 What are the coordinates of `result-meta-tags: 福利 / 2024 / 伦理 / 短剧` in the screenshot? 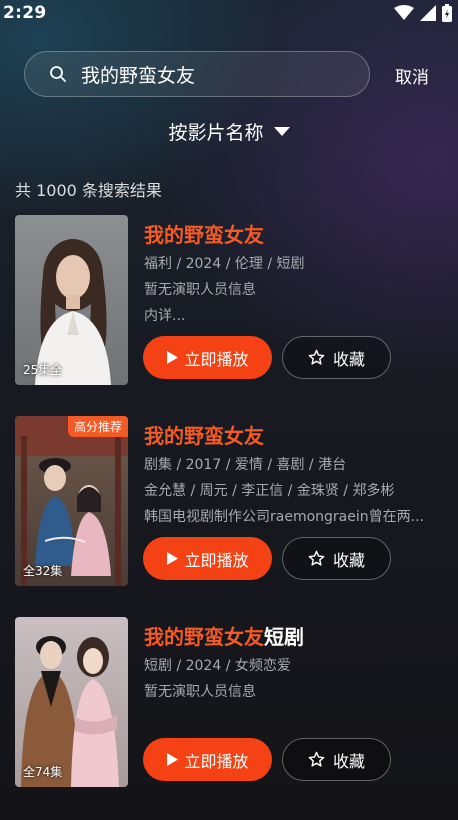 It's located at (224, 264).